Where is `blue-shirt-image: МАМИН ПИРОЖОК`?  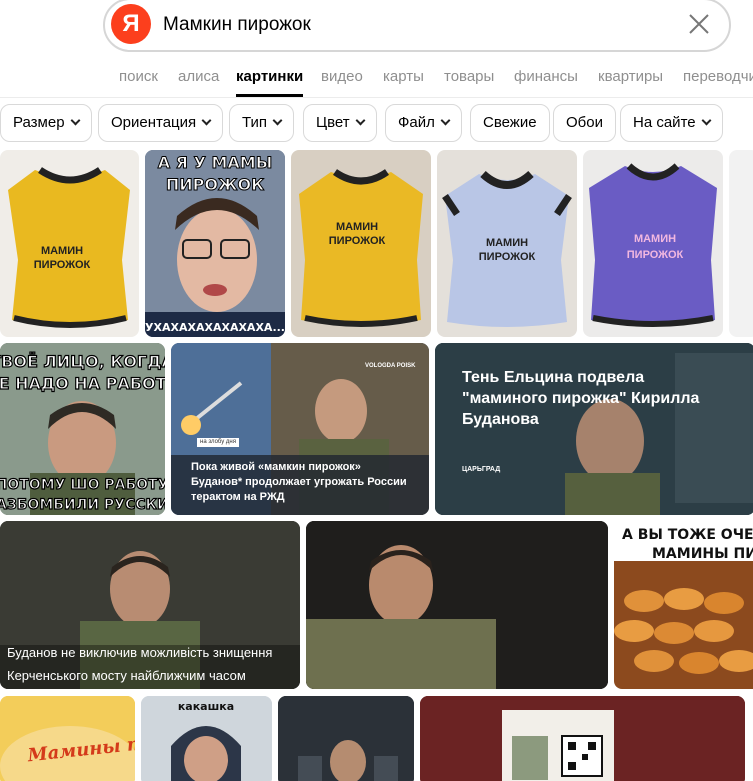 blue-shirt-image: МАМИН ПИРОЖОК is located at coordinates (507, 248).